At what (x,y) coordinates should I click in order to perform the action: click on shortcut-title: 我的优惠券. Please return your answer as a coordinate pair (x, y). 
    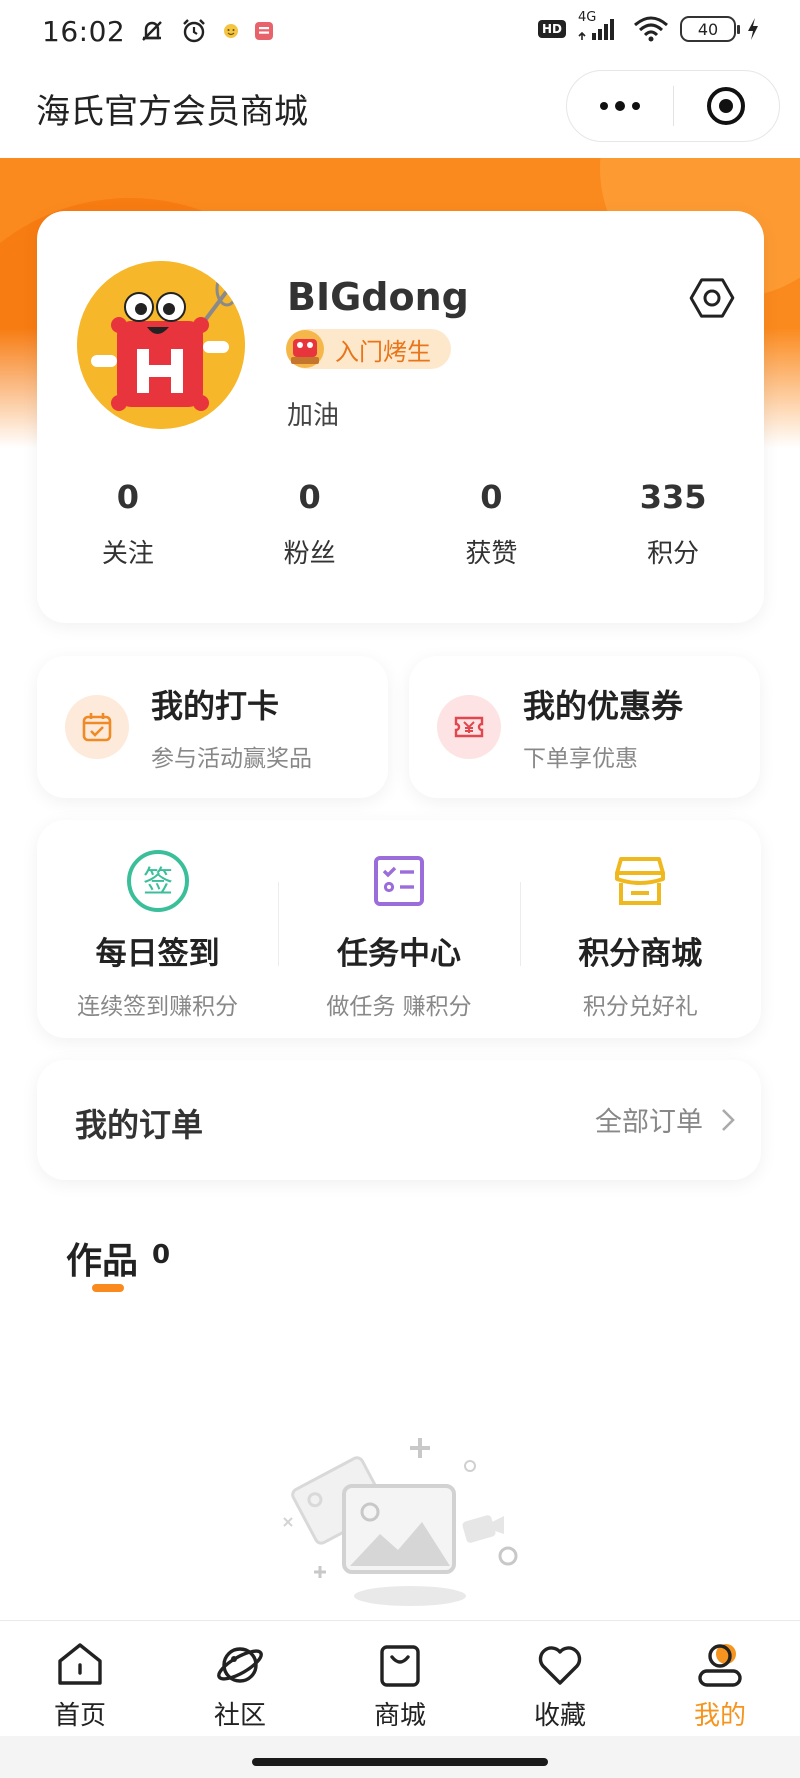
    Looking at the image, I should click on (603, 706).